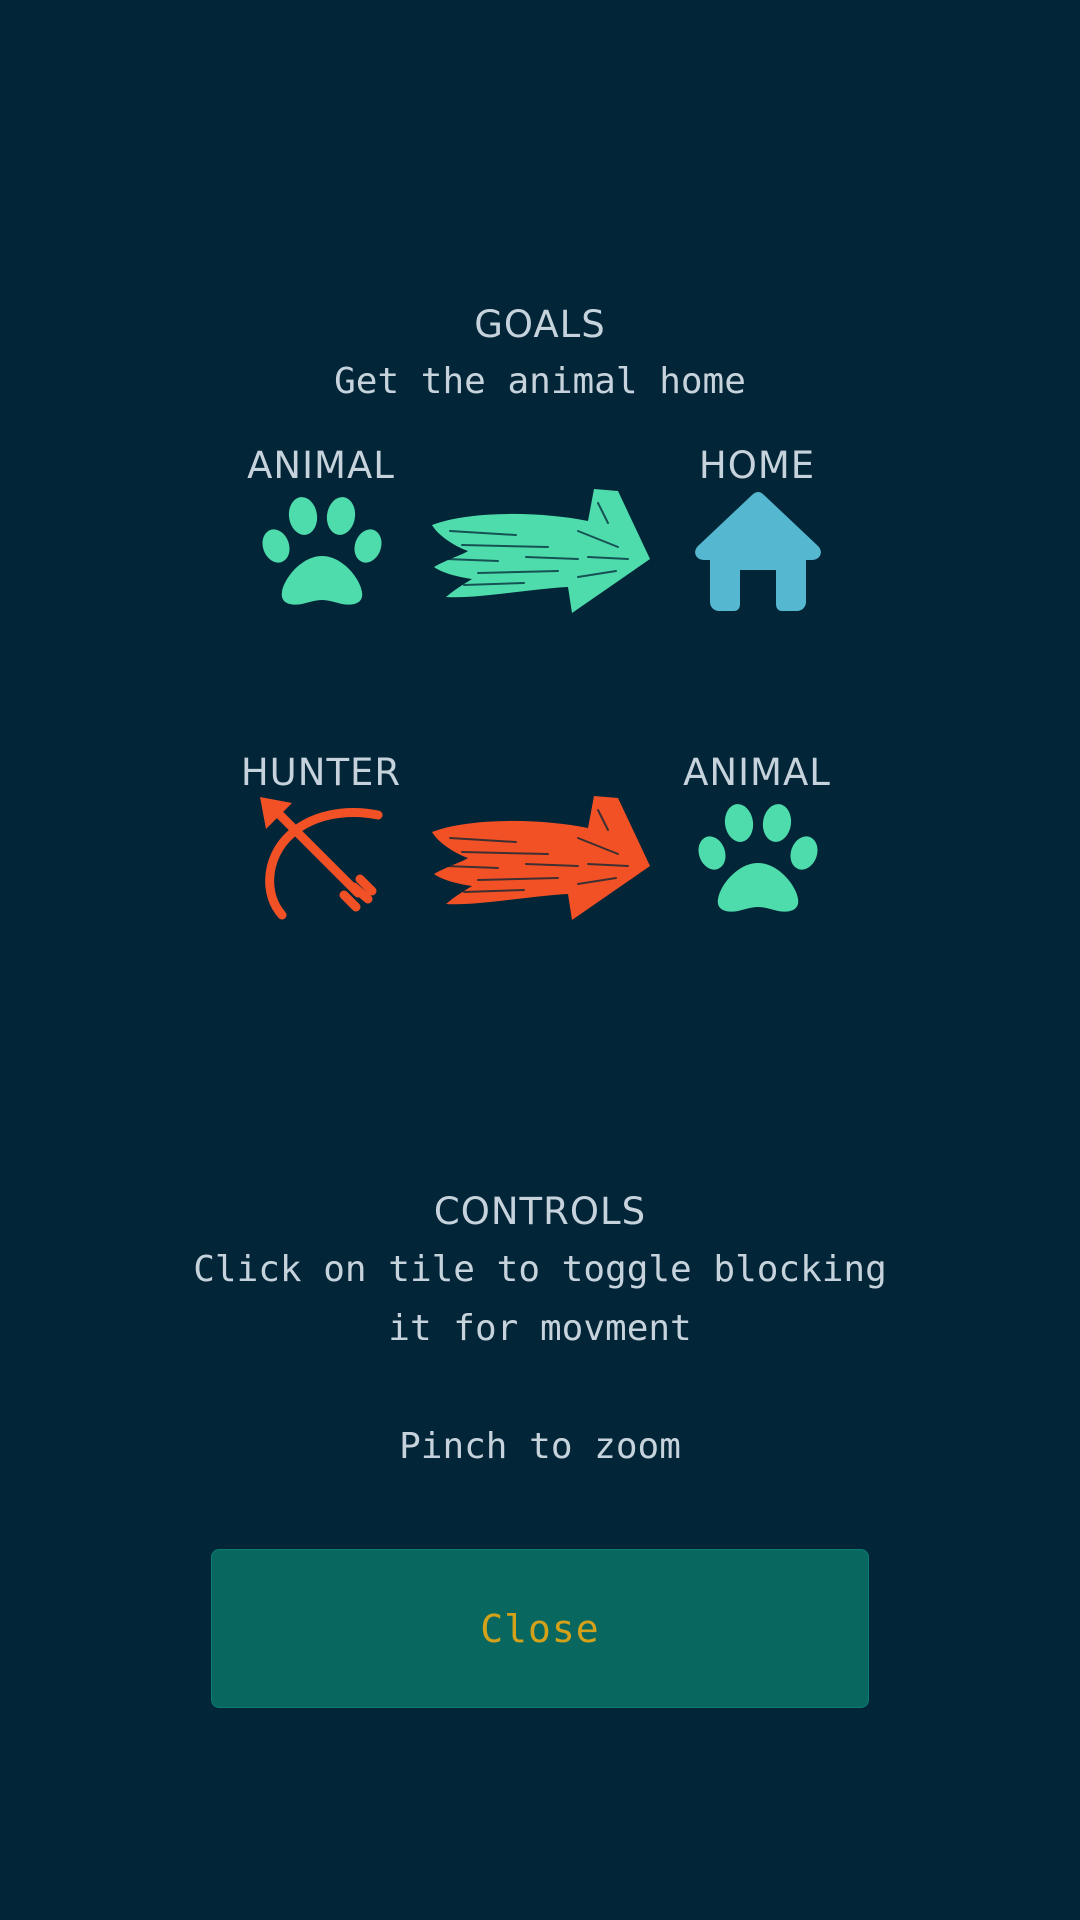  I want to click on close-button: Close, so click(540, 1628).